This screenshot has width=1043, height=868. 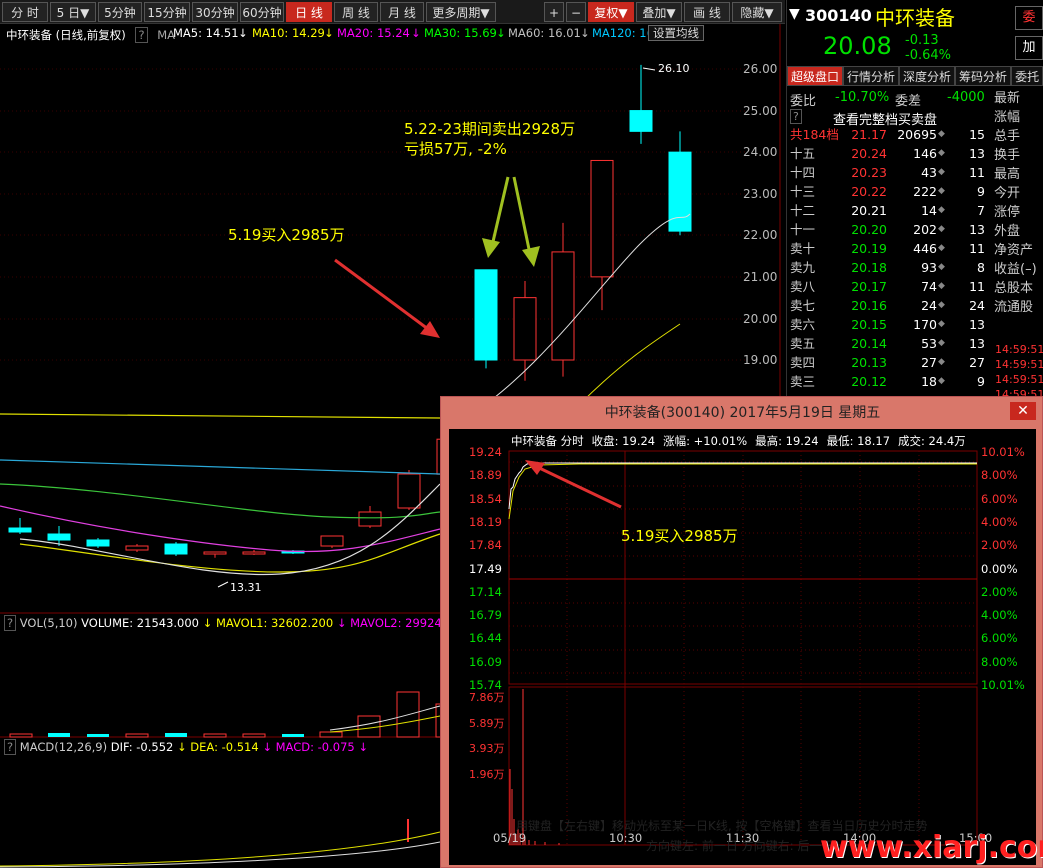 I want to click on popup-arrow-shaft, so click(x=577, y=486).